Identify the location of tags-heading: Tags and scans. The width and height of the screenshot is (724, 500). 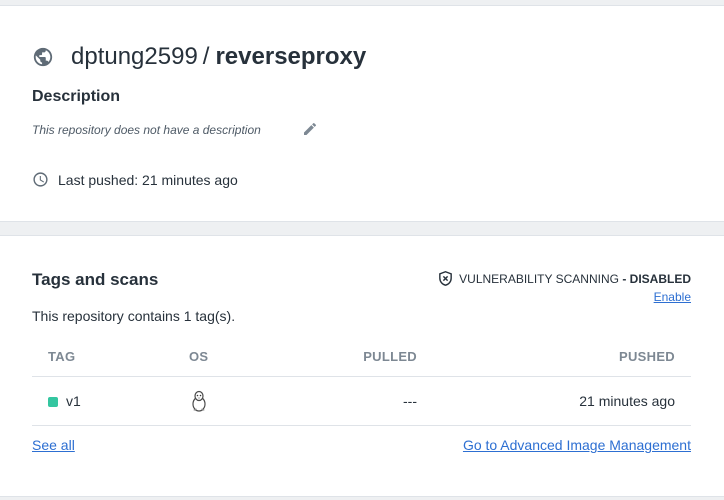
(95, 279).